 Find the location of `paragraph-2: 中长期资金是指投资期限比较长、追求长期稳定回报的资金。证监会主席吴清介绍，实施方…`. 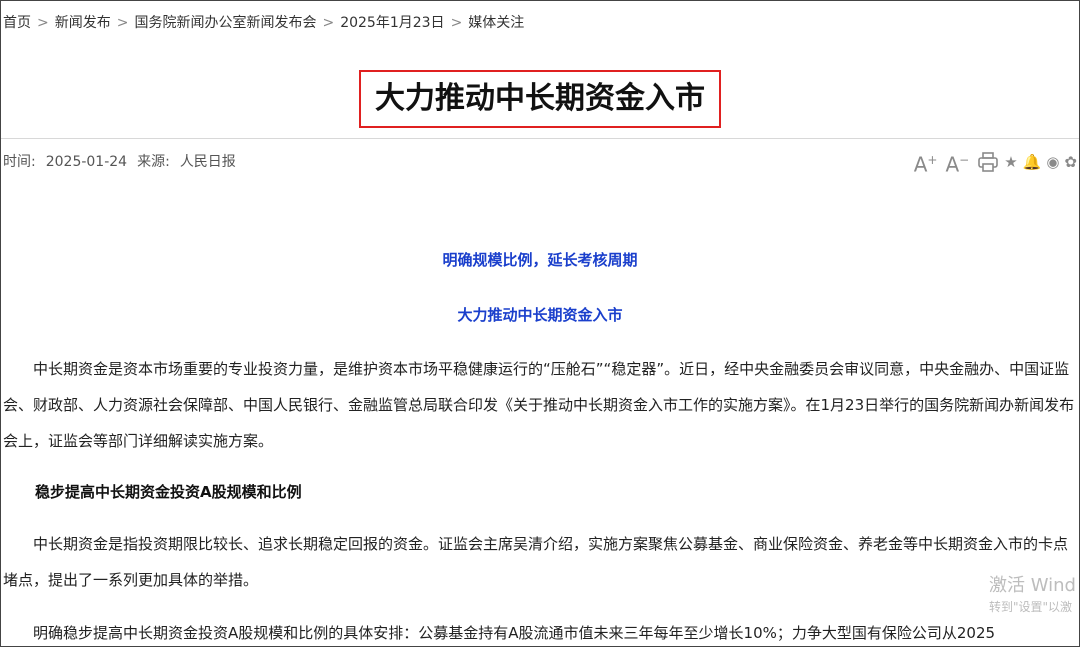

paragraph-2: 中长期资金是指投资期限比较长、追求长期稳定回报的资金。证监会主席吴清介绍，实施方… is located at coordinates (536, 562).